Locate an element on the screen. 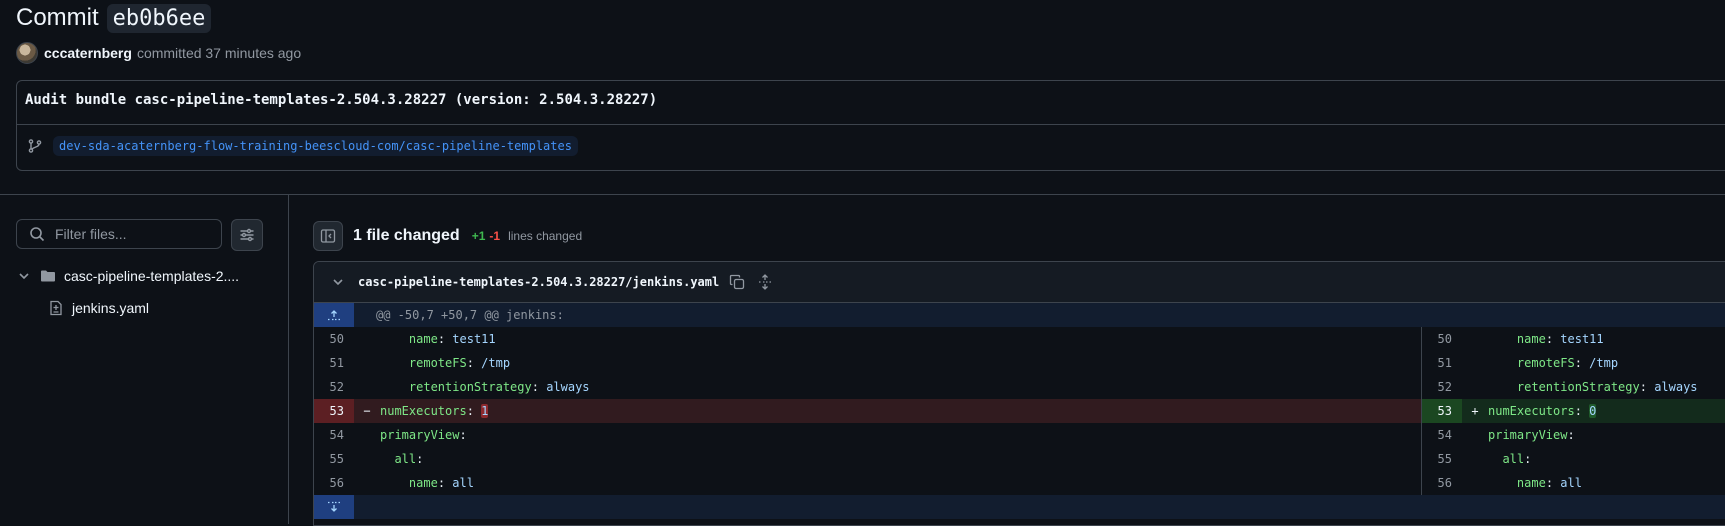 Image resolution: width=1725 pixels, height=526 pixels. divider is located at coordinates (871, 124).